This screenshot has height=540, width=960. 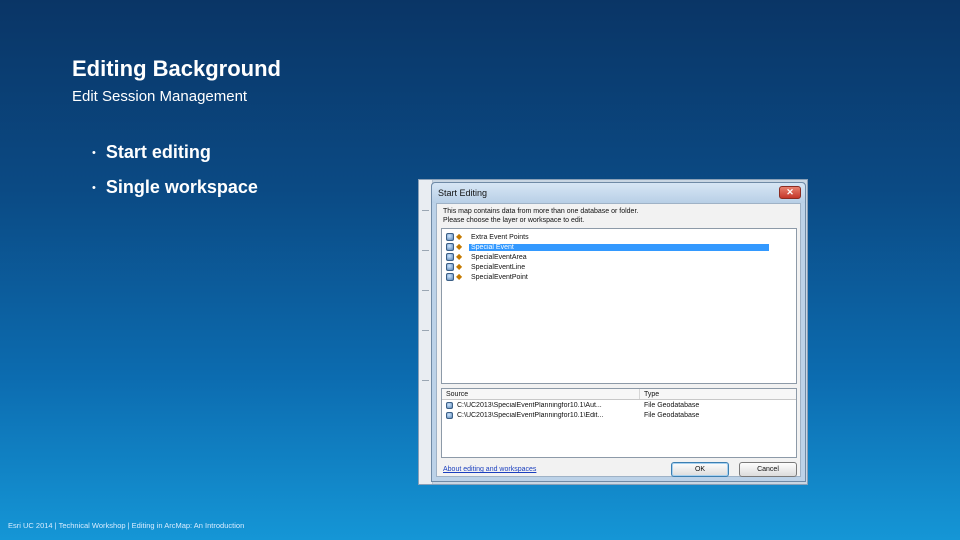 What do you see at coordinates (176, 68) in the screenshot?
I see `slide-title: Editing Background` at bounding box center [176, 68].